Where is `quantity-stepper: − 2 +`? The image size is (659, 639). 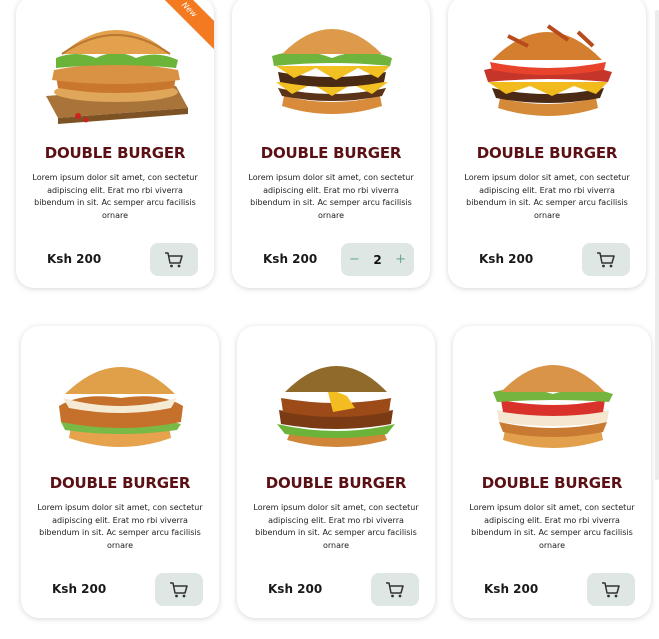
quantity-stepper: − 2 + is located at coordinates (377, 259).